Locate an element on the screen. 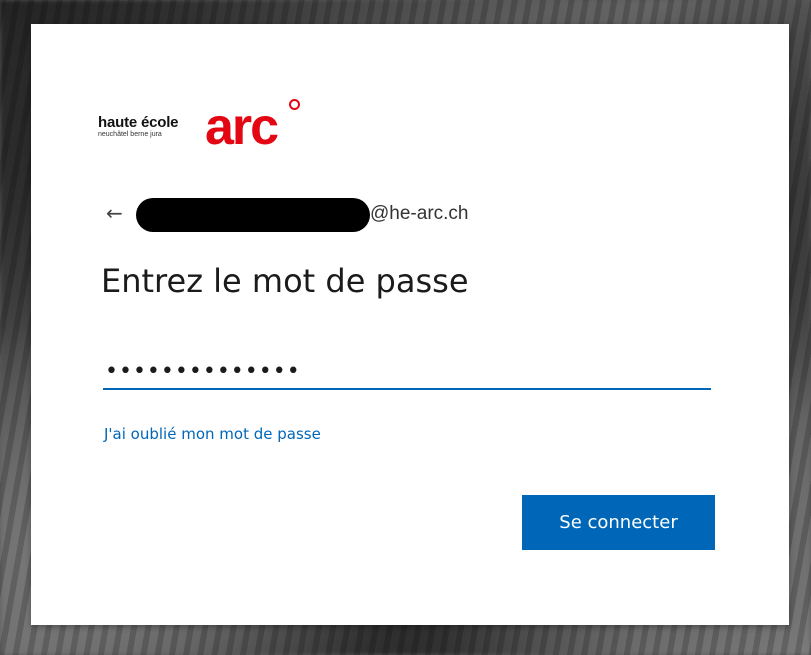 This screenshot has width=811, height=655. signin-button: Se connecter is located at coordinates (618, 522).